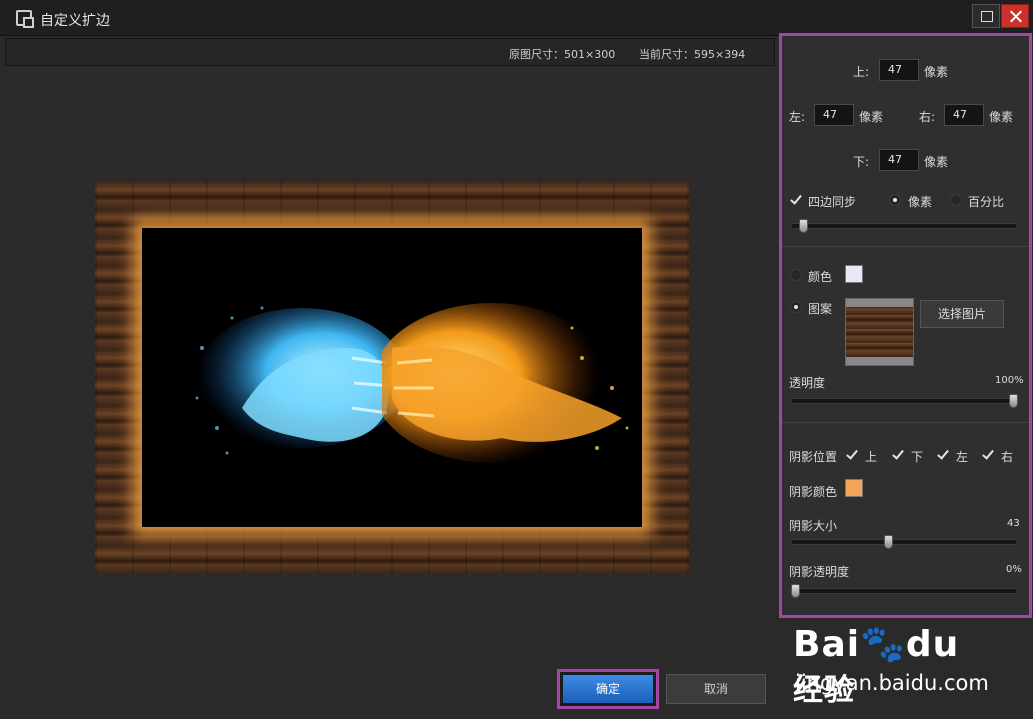 This screenshot has width=1033, height=719. What do you see at coordinates (871, 457) in the screenshot?
I see `shadow-top-label: 上` at bounding box center [871, 457].